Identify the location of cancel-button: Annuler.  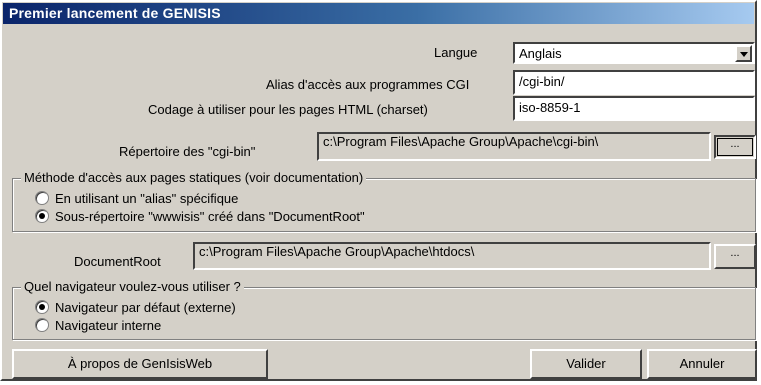
(702, 364).